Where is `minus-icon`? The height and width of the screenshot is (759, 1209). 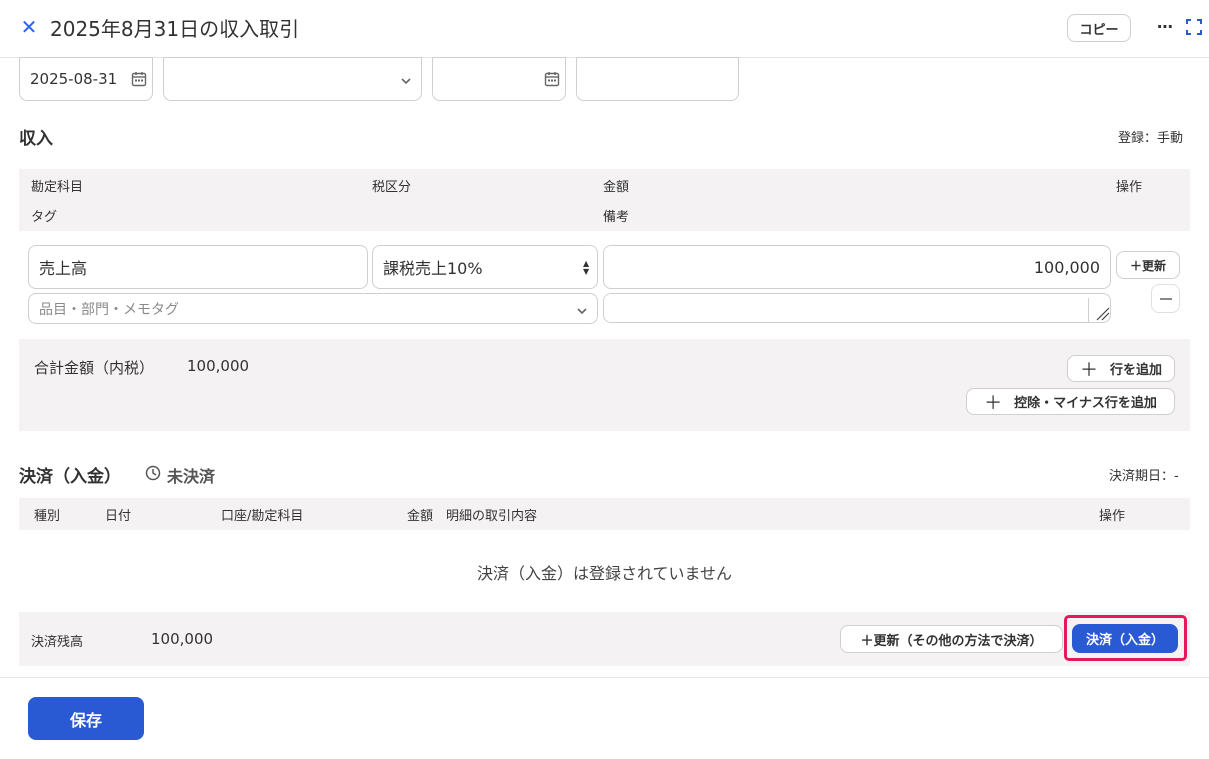 minus-icon is located at coordinates (1165, 298).